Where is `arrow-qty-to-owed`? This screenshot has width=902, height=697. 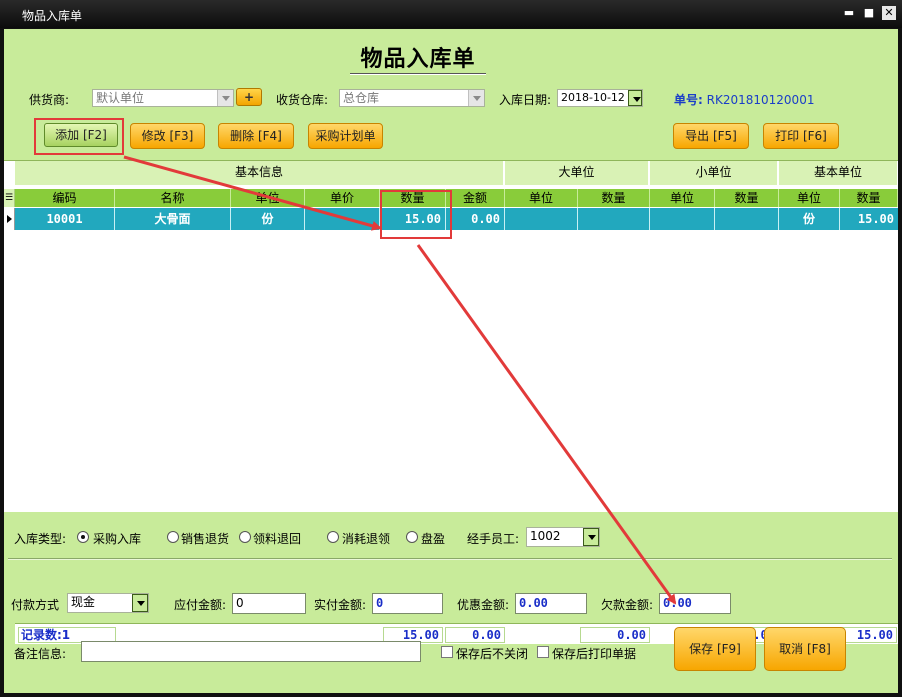 arrow-qty-to-owed is located at coordinates (546, 424).